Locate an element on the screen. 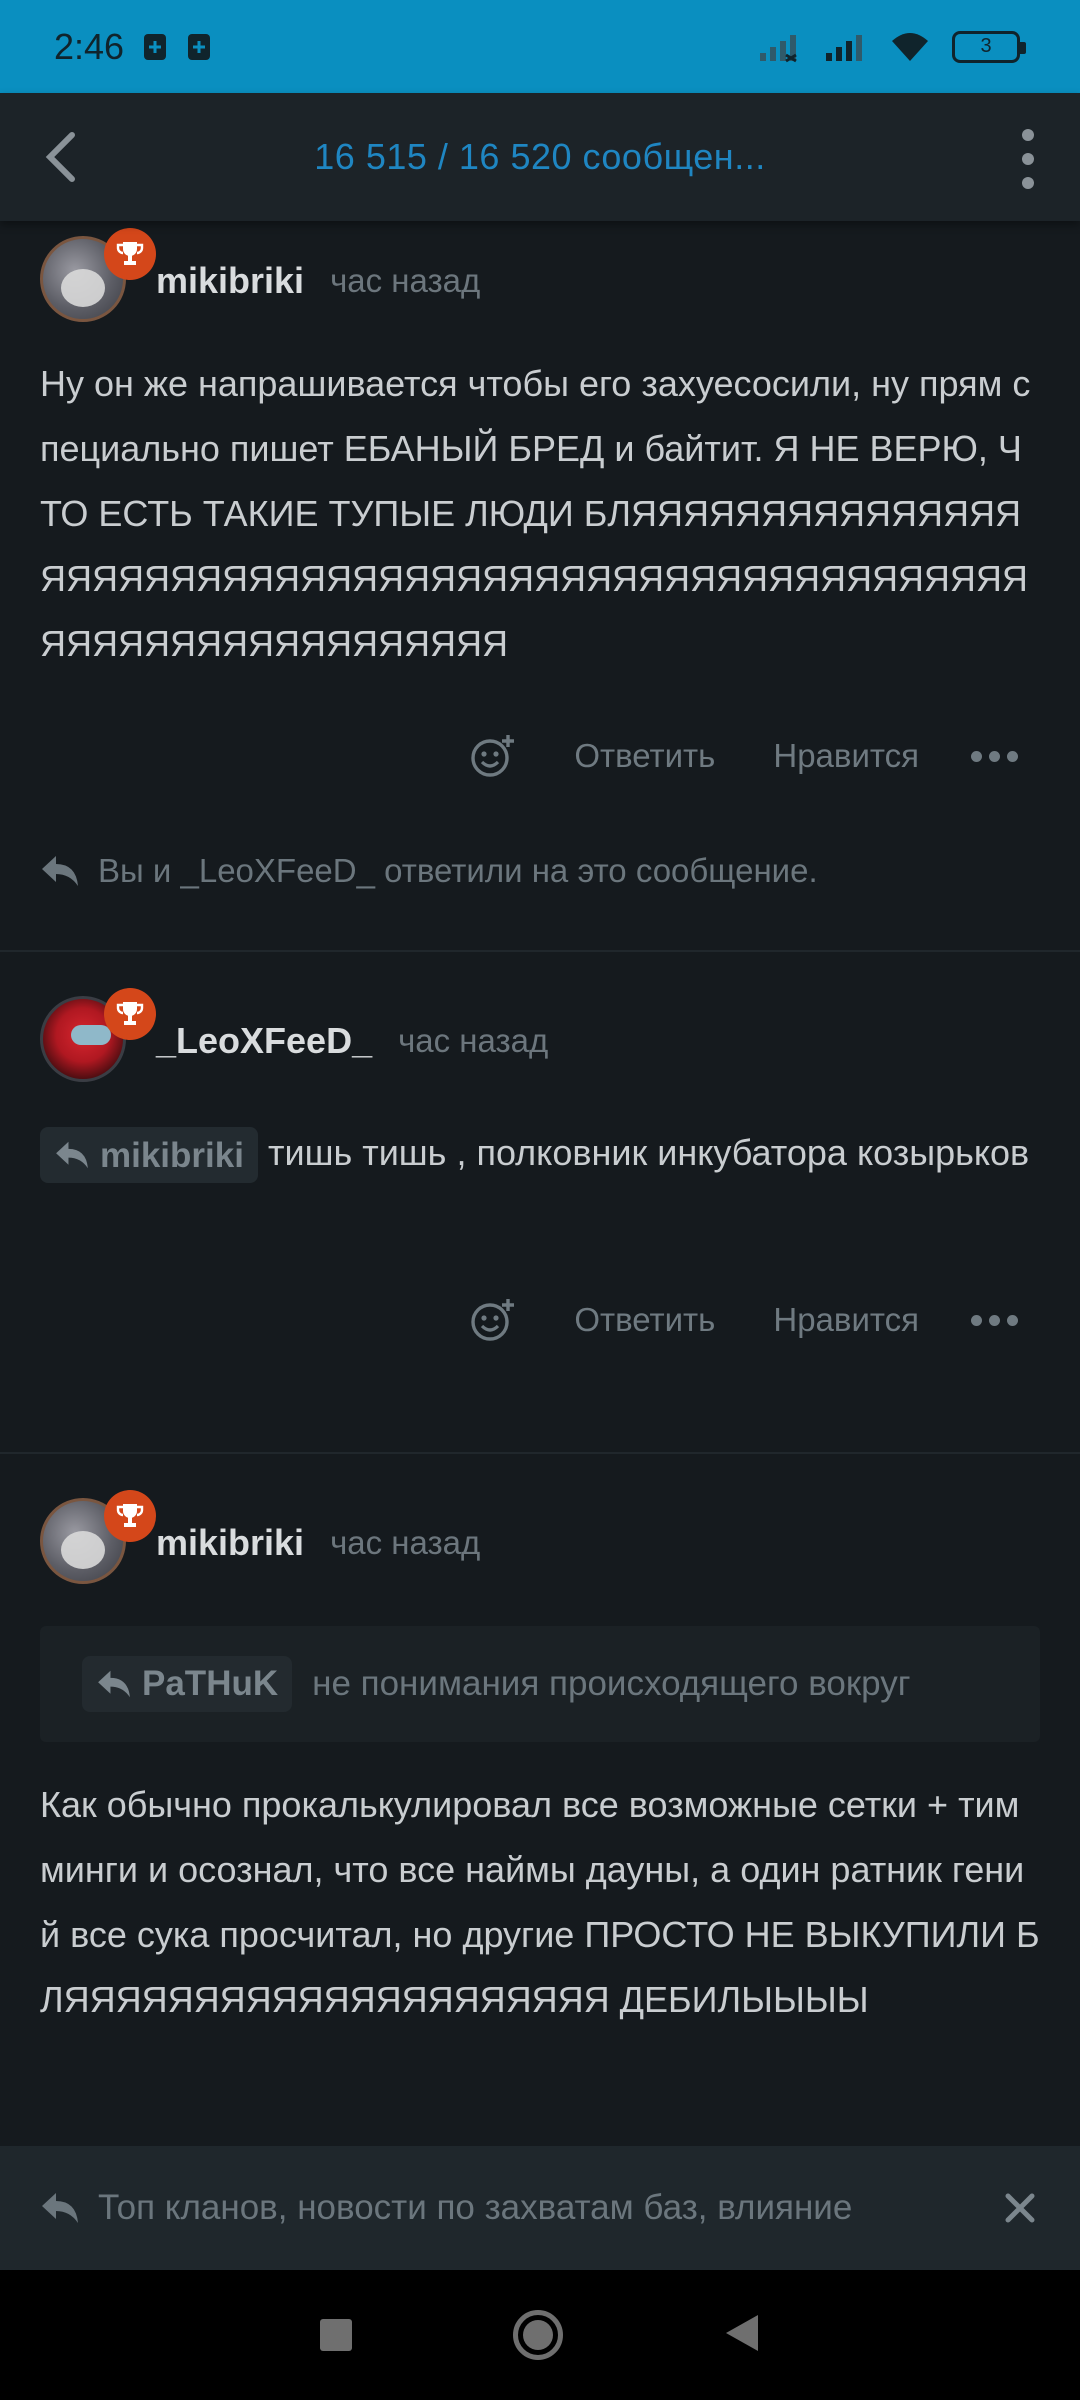  close-icon is located at coordinates (1020, 2208).